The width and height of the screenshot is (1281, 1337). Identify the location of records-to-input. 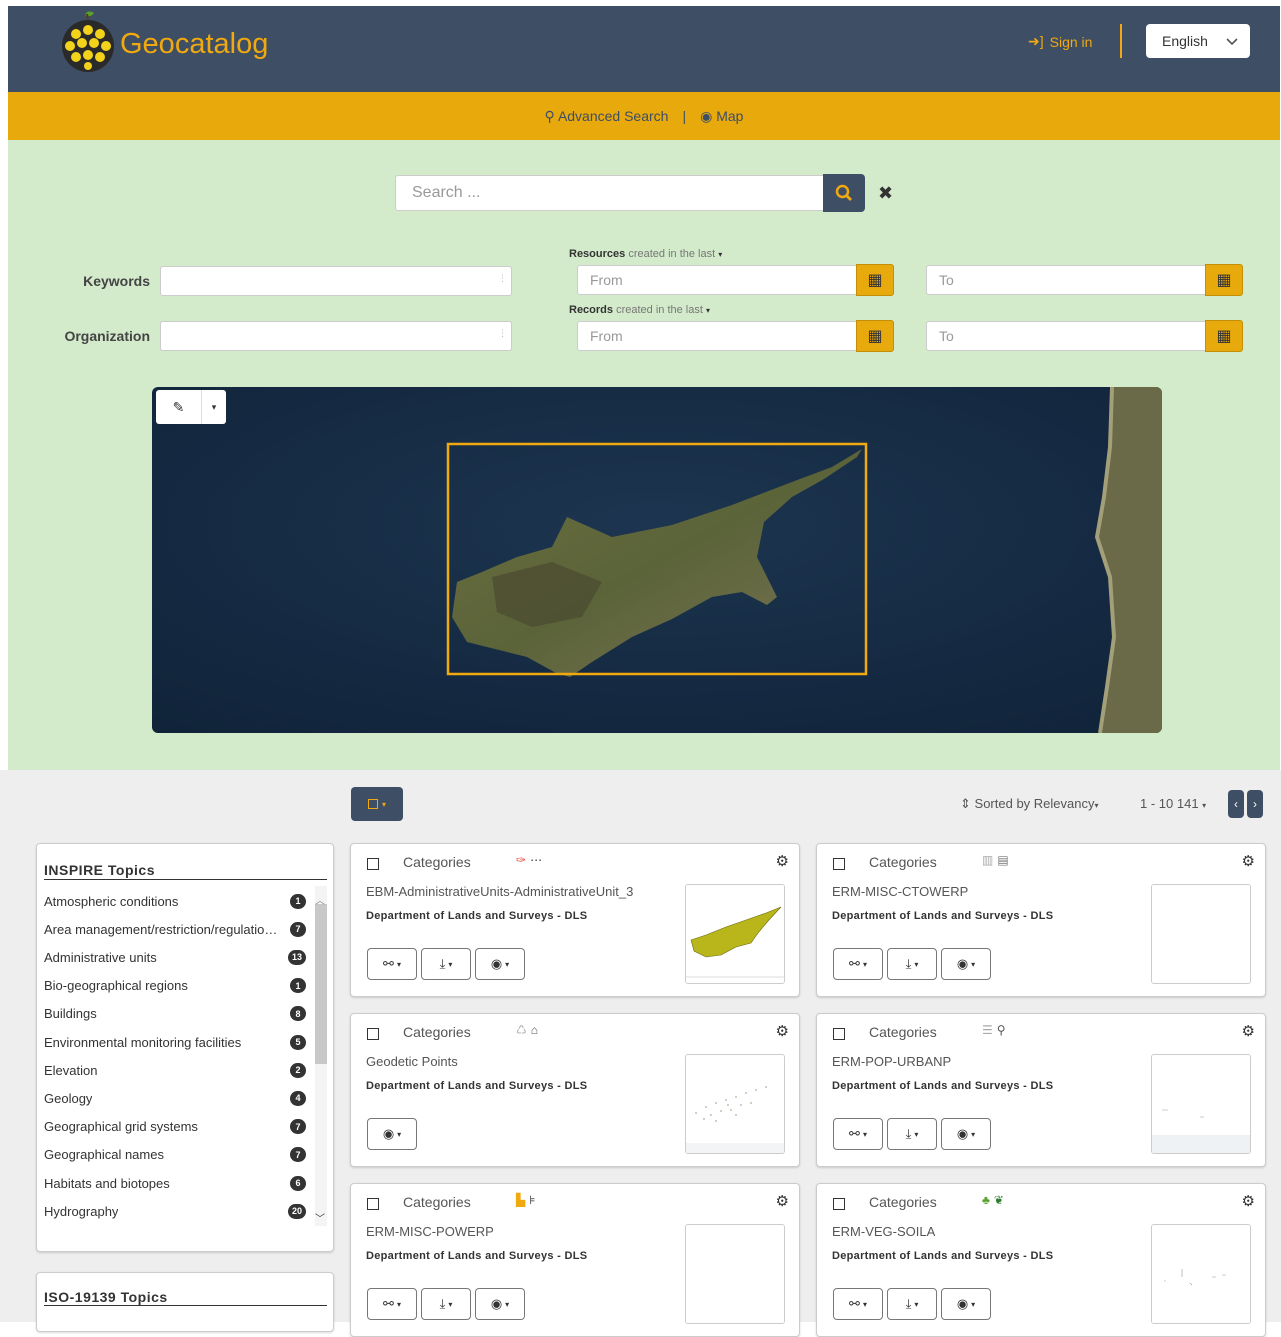
(1066, 336).